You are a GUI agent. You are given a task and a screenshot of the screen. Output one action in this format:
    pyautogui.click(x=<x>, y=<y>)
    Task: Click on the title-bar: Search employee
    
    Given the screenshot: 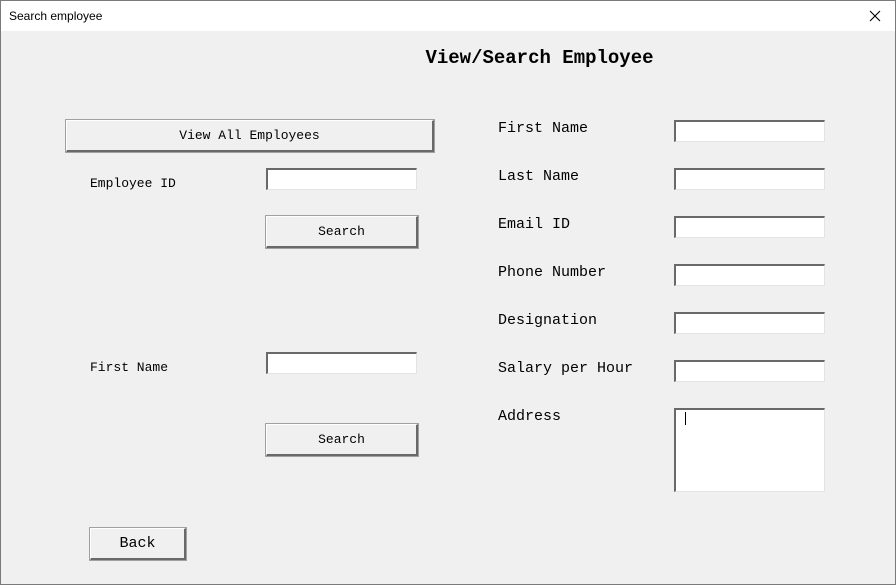 What is the action you would take?
    pyautogui.click(x=448, y=16)
    